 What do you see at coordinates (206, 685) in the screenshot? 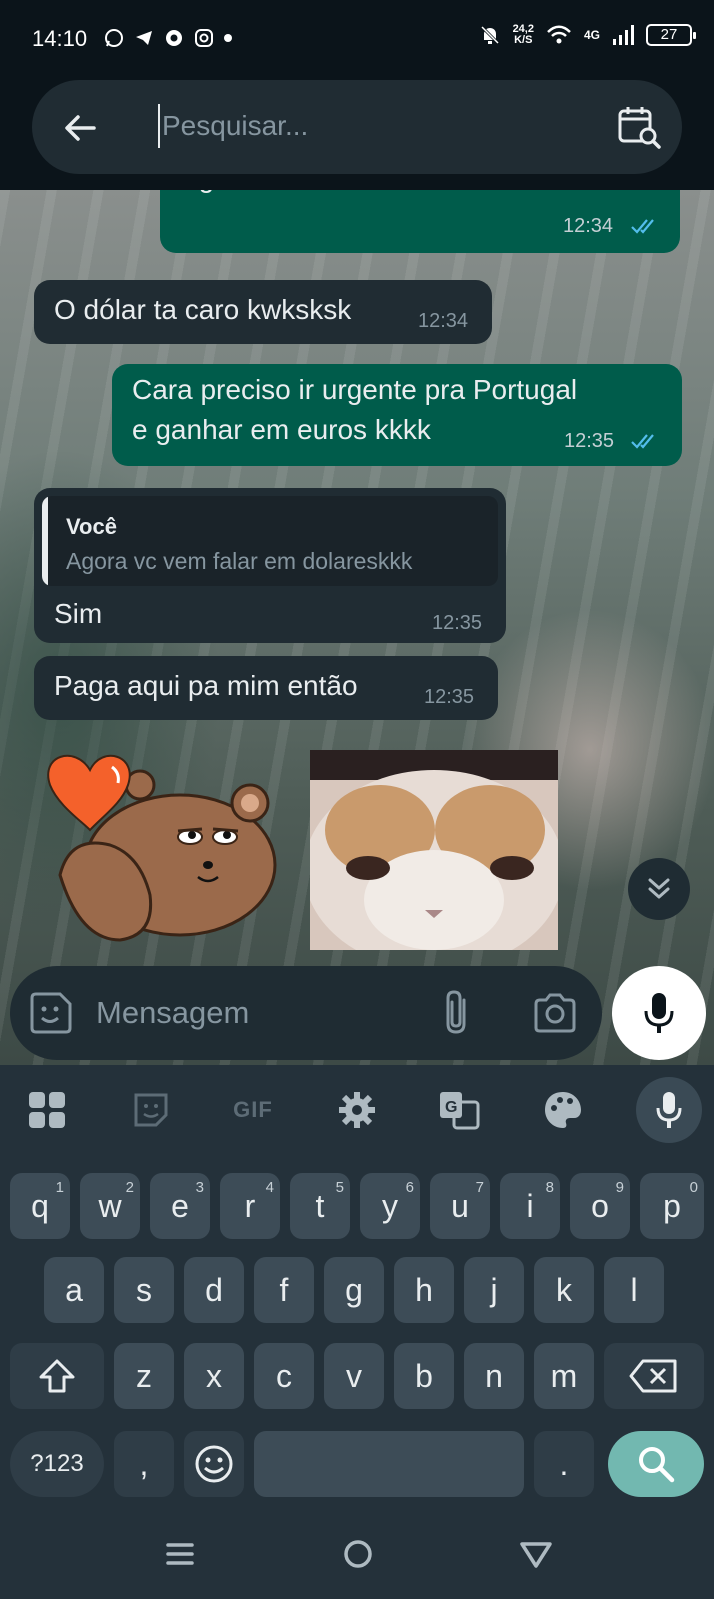
I see `message-text: Paga aqui pa mim então` at bounding box center [206, 685].